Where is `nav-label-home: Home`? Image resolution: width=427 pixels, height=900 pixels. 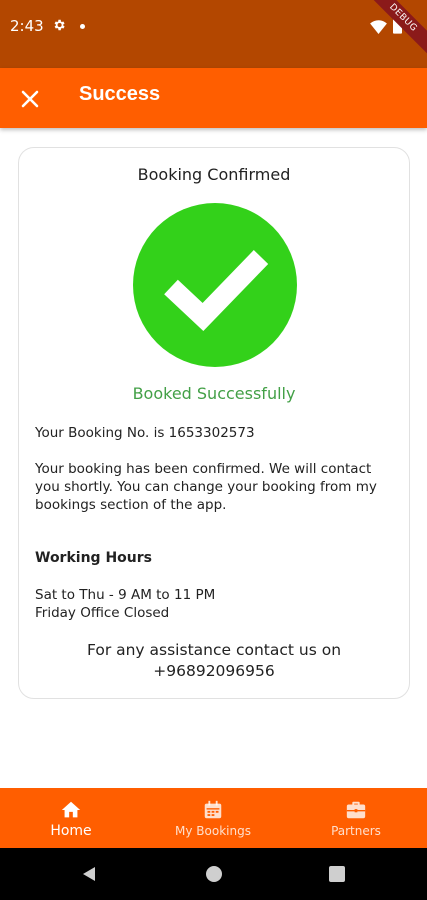 nav-label-home: Home is located at coordinates (71, 831).